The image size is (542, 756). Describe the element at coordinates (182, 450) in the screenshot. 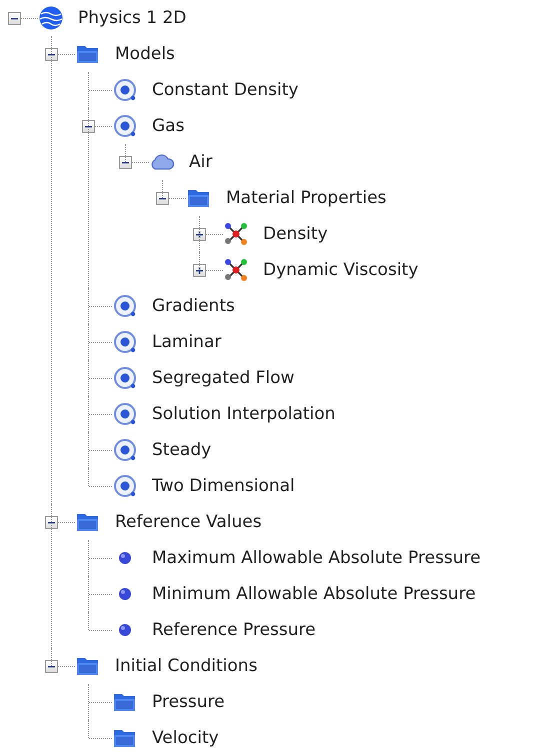

I see `node-label: Steady` at that location.